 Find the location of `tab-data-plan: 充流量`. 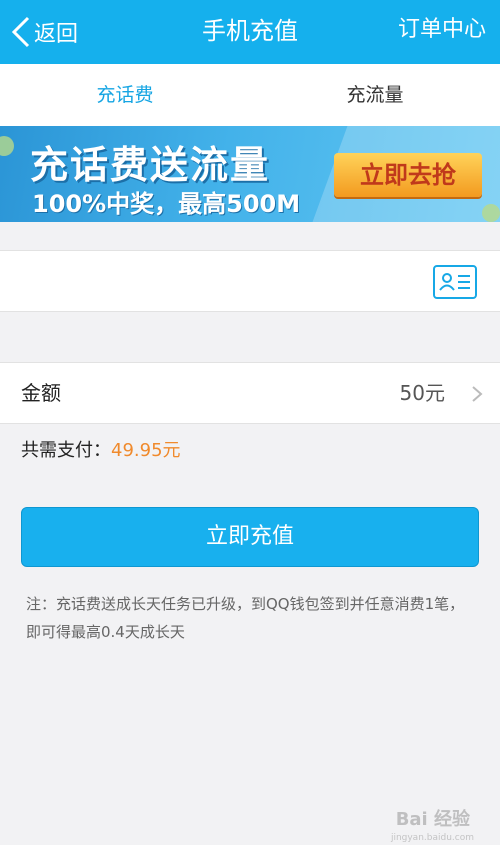

tab-data-plan: 充流量 is located at coordinates (375, 95).